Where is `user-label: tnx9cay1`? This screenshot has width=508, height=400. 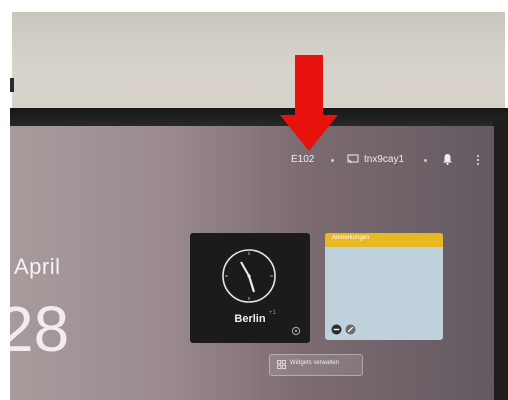
user-label: tnx9cay1 is located at coordinates (384, 159).